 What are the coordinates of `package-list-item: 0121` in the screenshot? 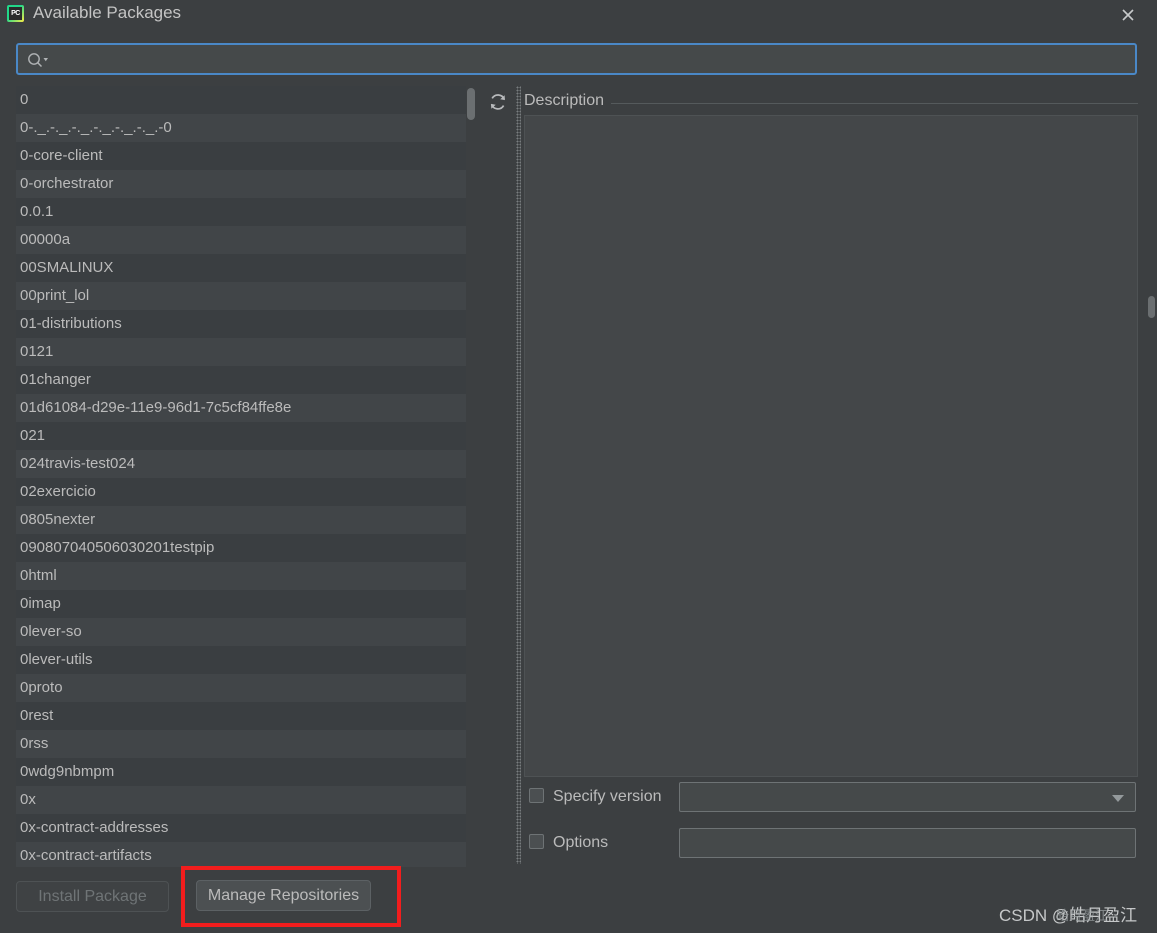 It's located at (244, 352).